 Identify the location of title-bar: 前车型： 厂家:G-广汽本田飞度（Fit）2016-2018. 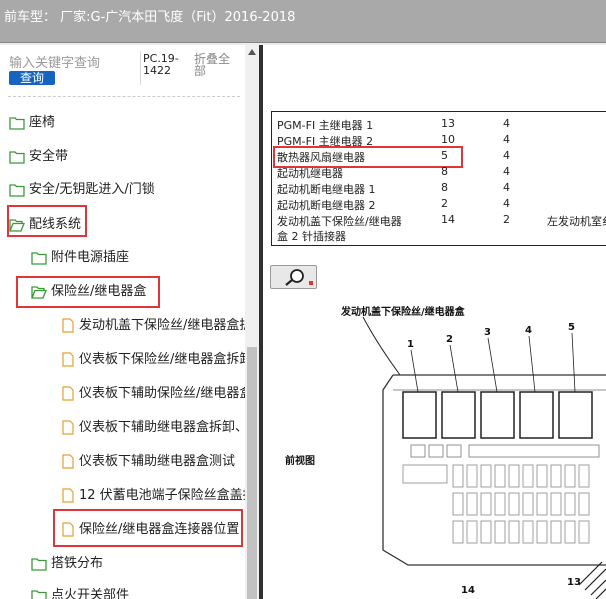
(303, 21).